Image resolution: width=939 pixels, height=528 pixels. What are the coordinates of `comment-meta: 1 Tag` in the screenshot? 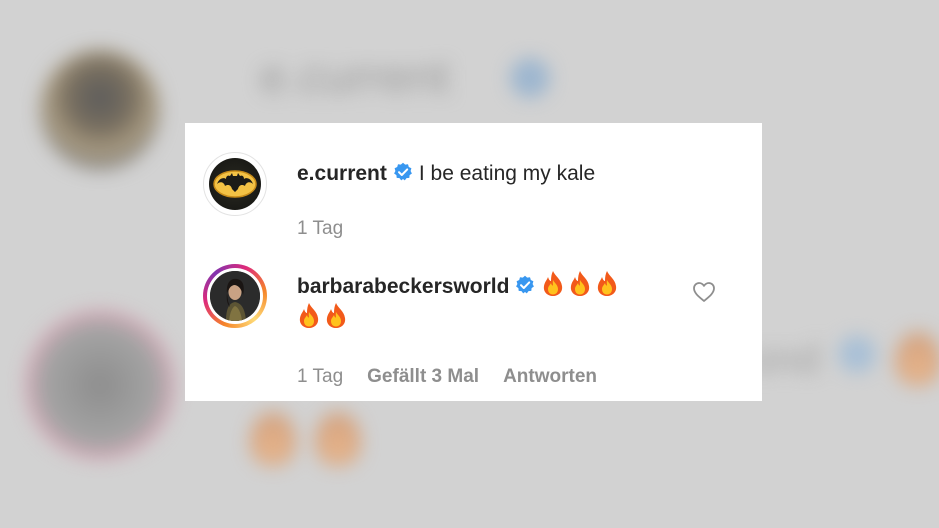 It's located at (332, 229).